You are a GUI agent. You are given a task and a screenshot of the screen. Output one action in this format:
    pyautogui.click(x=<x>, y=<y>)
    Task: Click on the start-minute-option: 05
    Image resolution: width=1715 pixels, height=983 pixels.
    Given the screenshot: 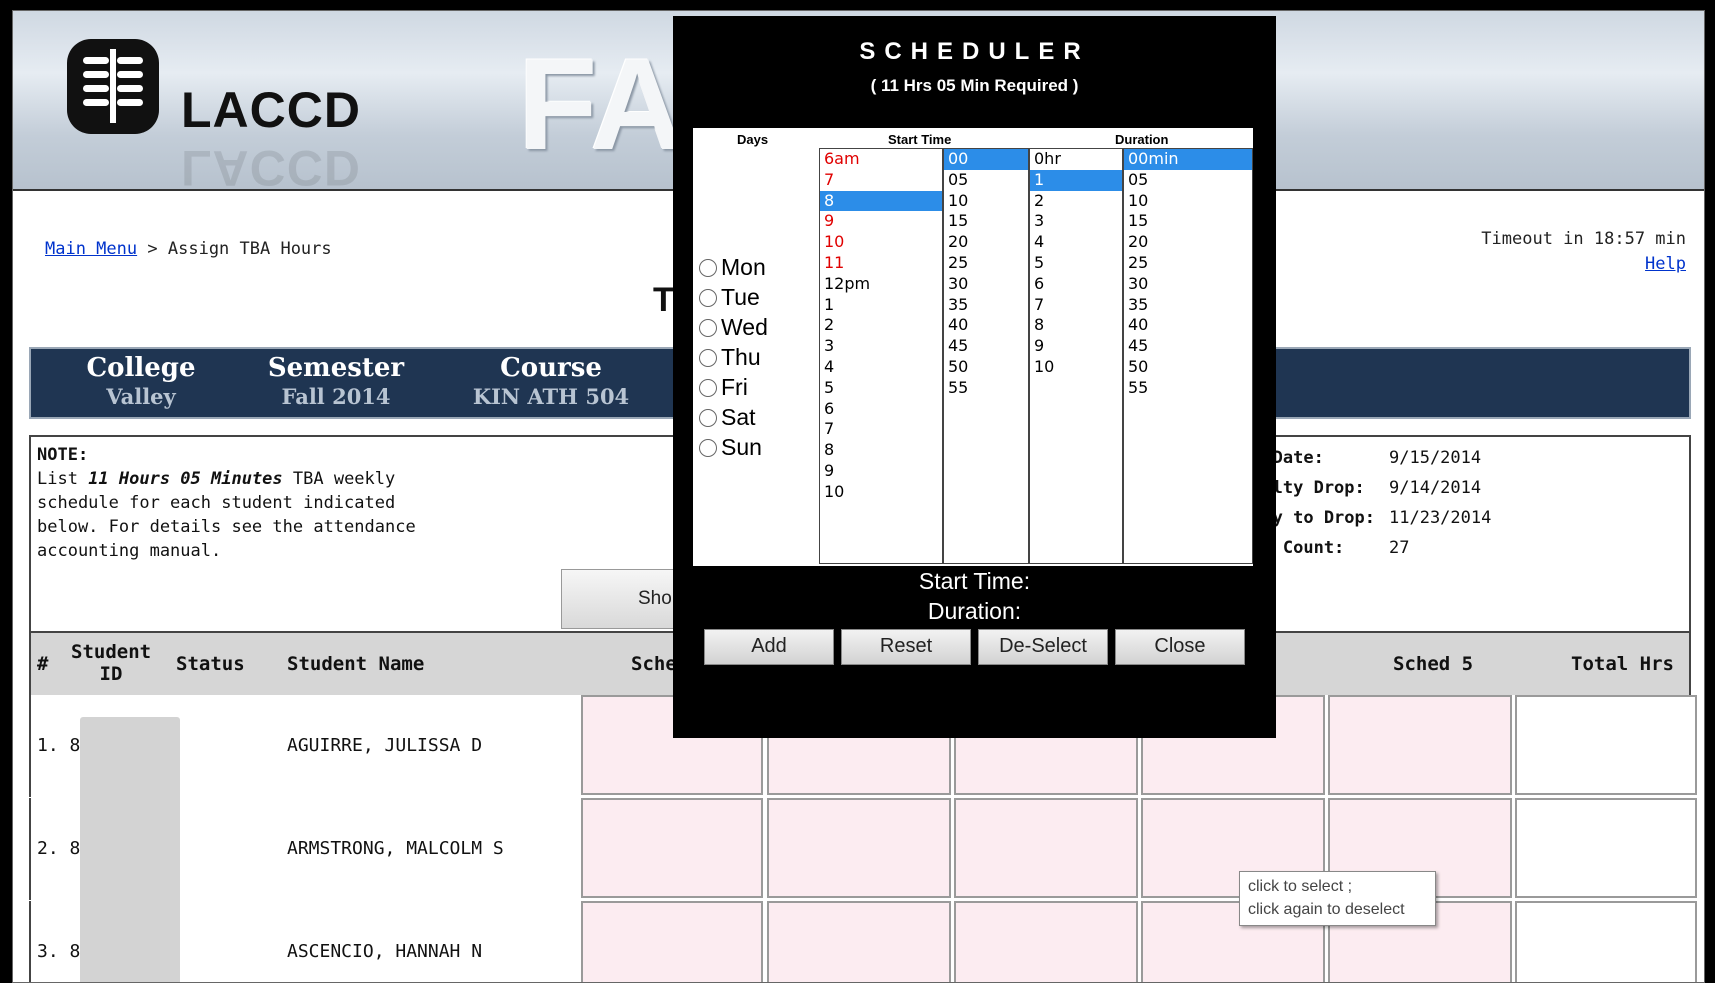 What is the action you would take?
    pyautogui.click(x=986, y=180)
    